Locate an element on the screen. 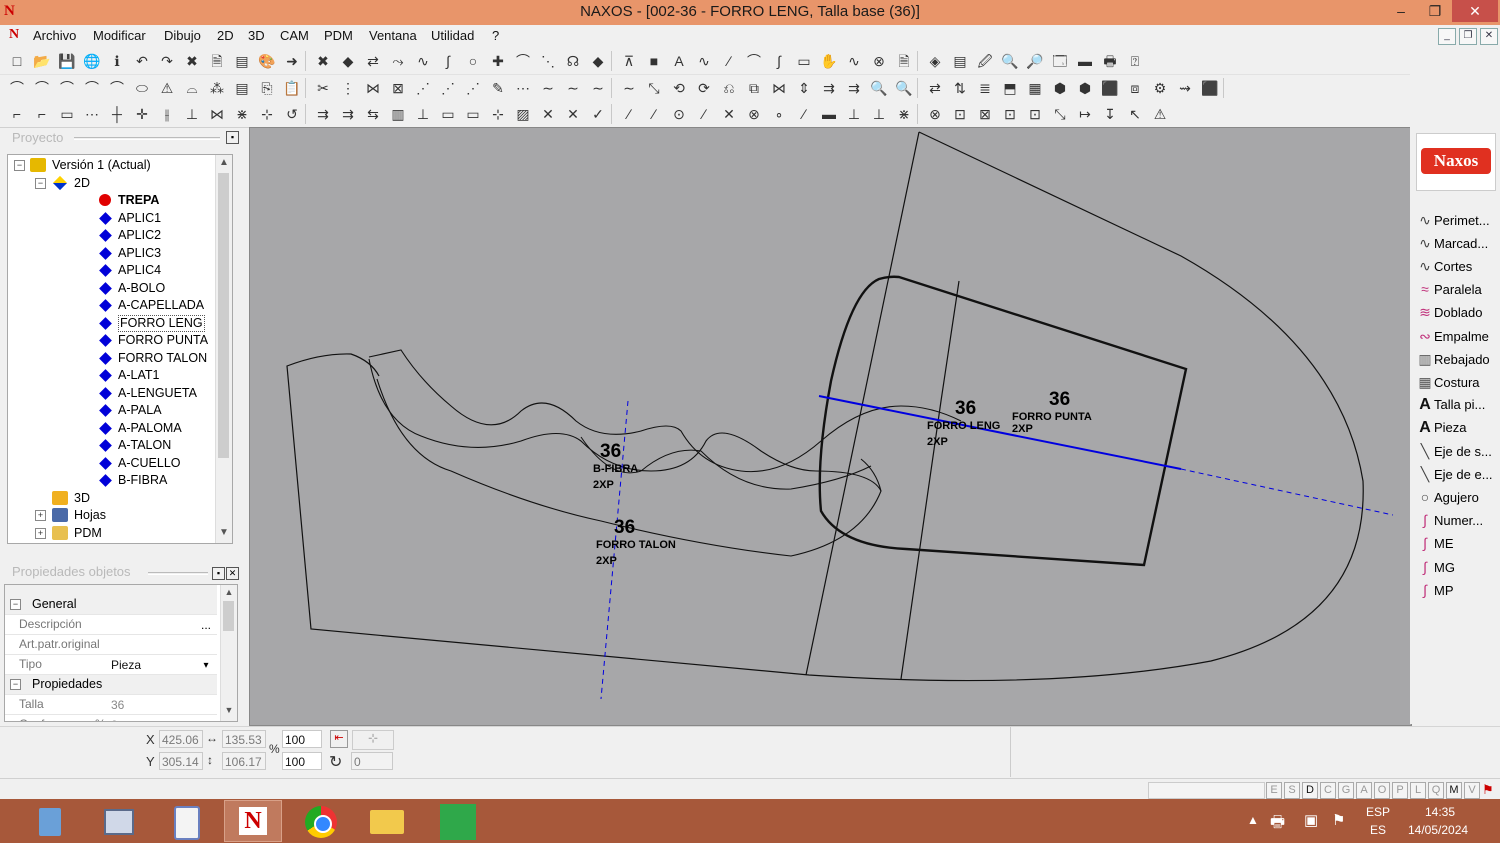 This screenshot has width=1500, height=843. green-app-icon is located at coordinates (457, 821).